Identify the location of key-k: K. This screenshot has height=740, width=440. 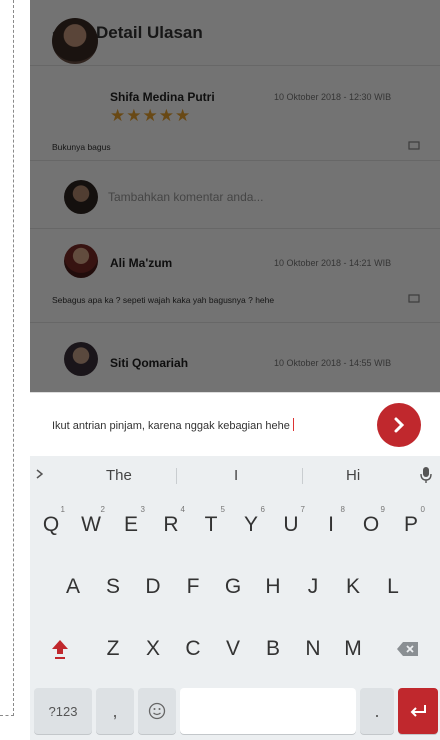
(353, 587).